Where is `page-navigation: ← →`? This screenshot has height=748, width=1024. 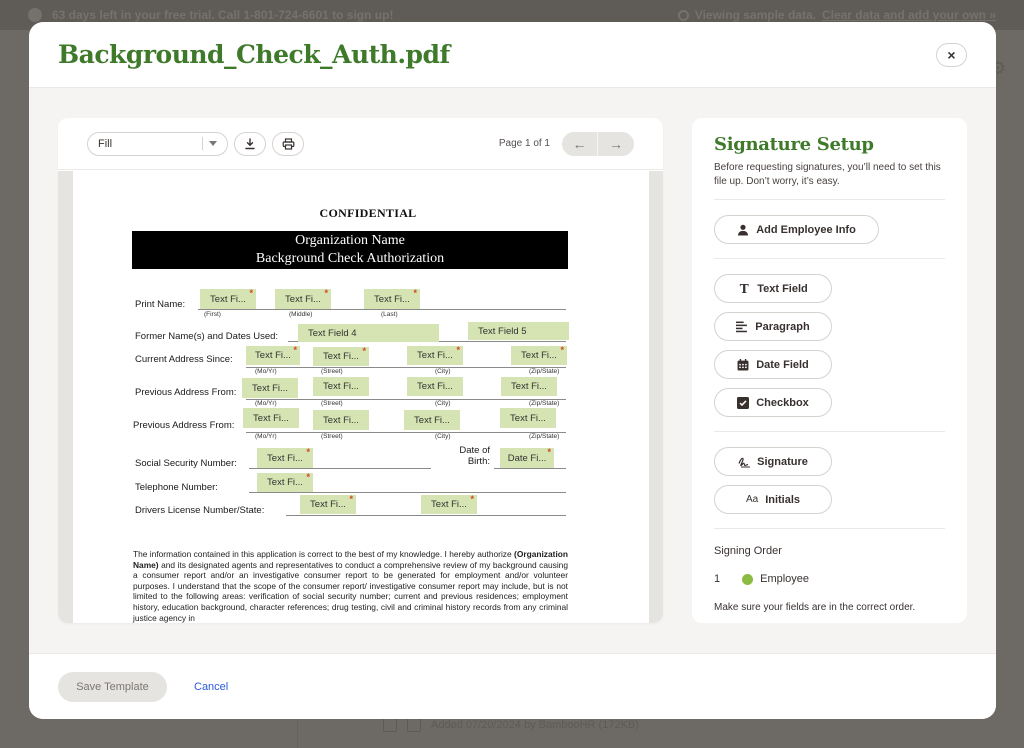
page-navigation: ← → is located at coordinates (598, 143).